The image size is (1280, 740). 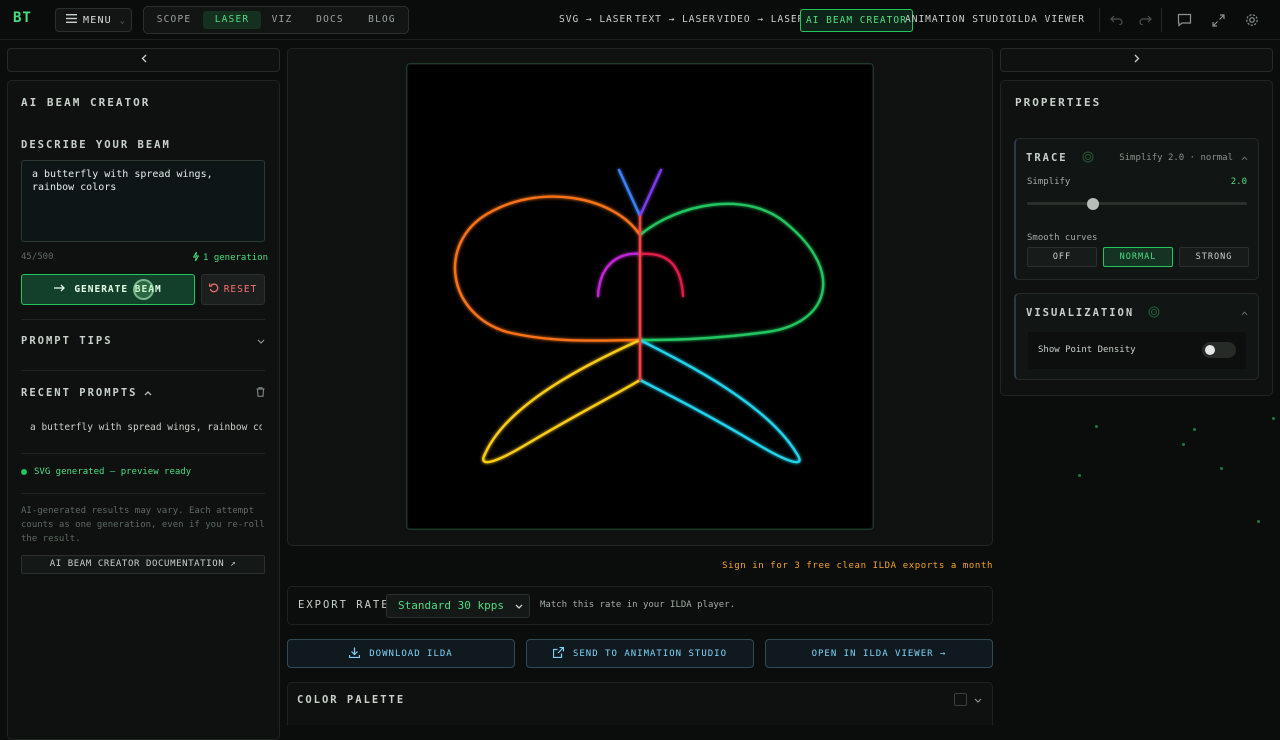 I want to click on beam-lower-right-wing, so click(x=719, y=401).